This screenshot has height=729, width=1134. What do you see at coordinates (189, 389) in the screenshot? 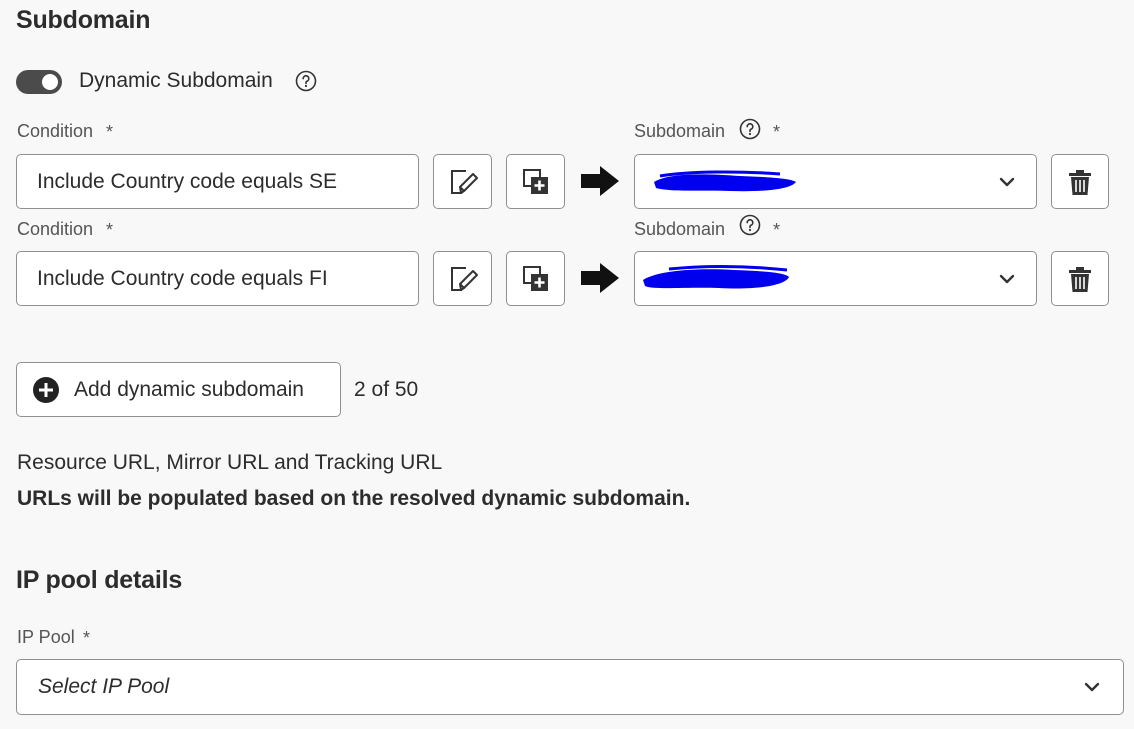
I see `add-dynamic-subdomain-label: Add dynamic subdomain` at bounding box center [189, 389].